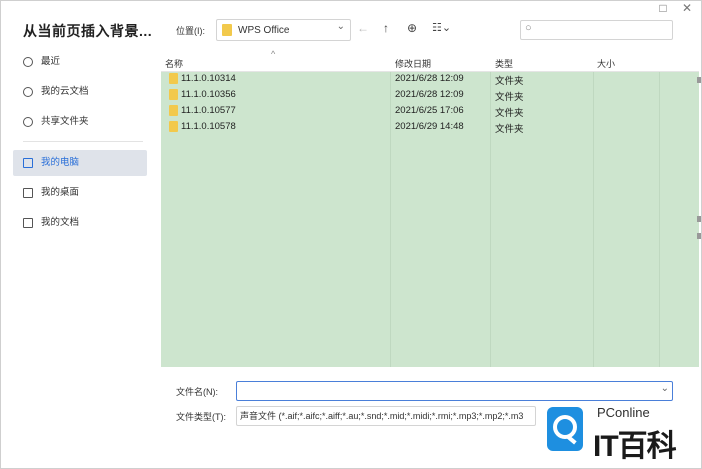 The width and height of the screenshot is (702, 469). I want to click on sidebar: 最近 我的云文档 共享文件夹 我的电脑 我的桌面 我的文档, so click(80, 144).